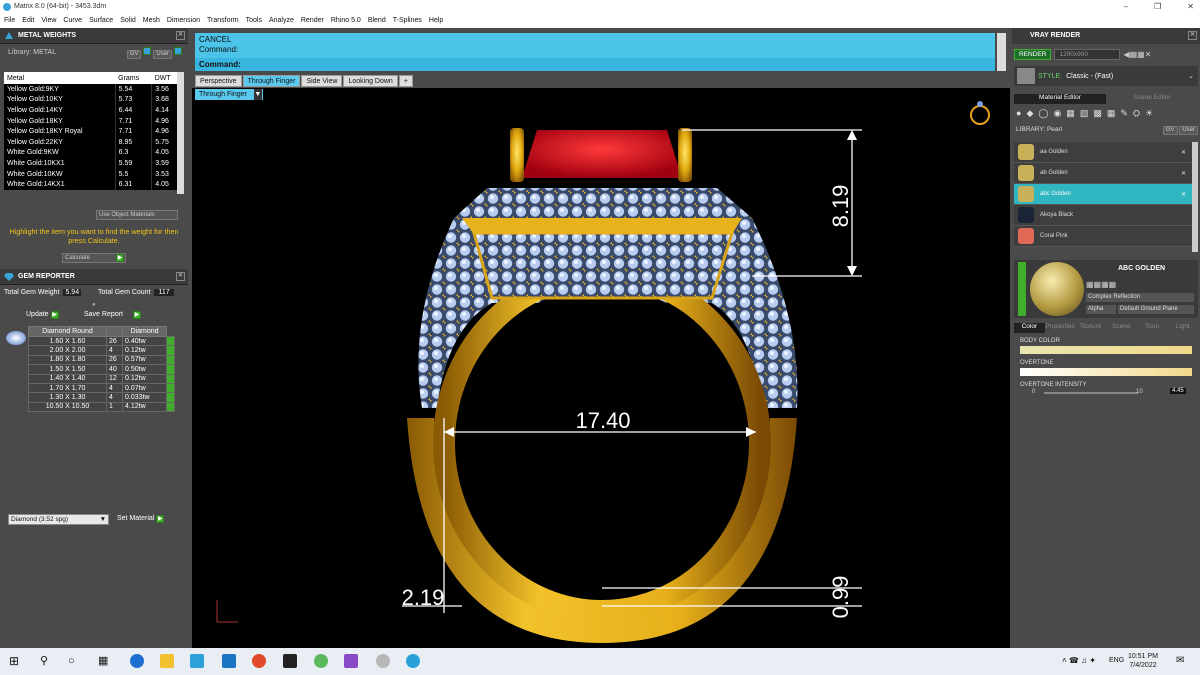  Describe the element at coordinates (93, 174) in the screenshot. I see `table-row: White Gold:10KW 5.5 3.53` at that location.